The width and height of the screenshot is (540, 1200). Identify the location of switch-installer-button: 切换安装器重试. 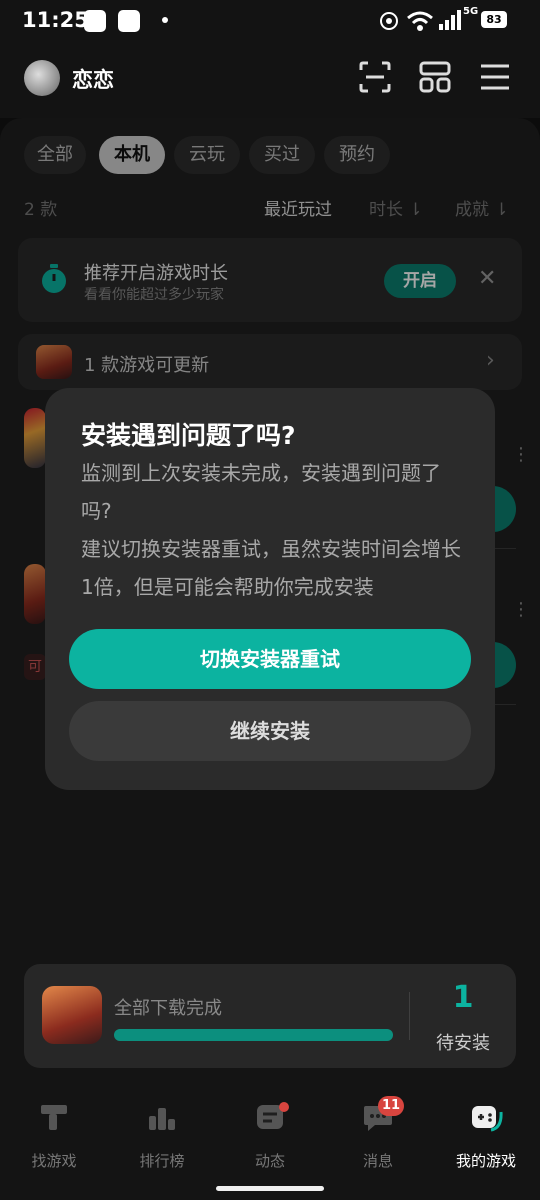
(270, 659).